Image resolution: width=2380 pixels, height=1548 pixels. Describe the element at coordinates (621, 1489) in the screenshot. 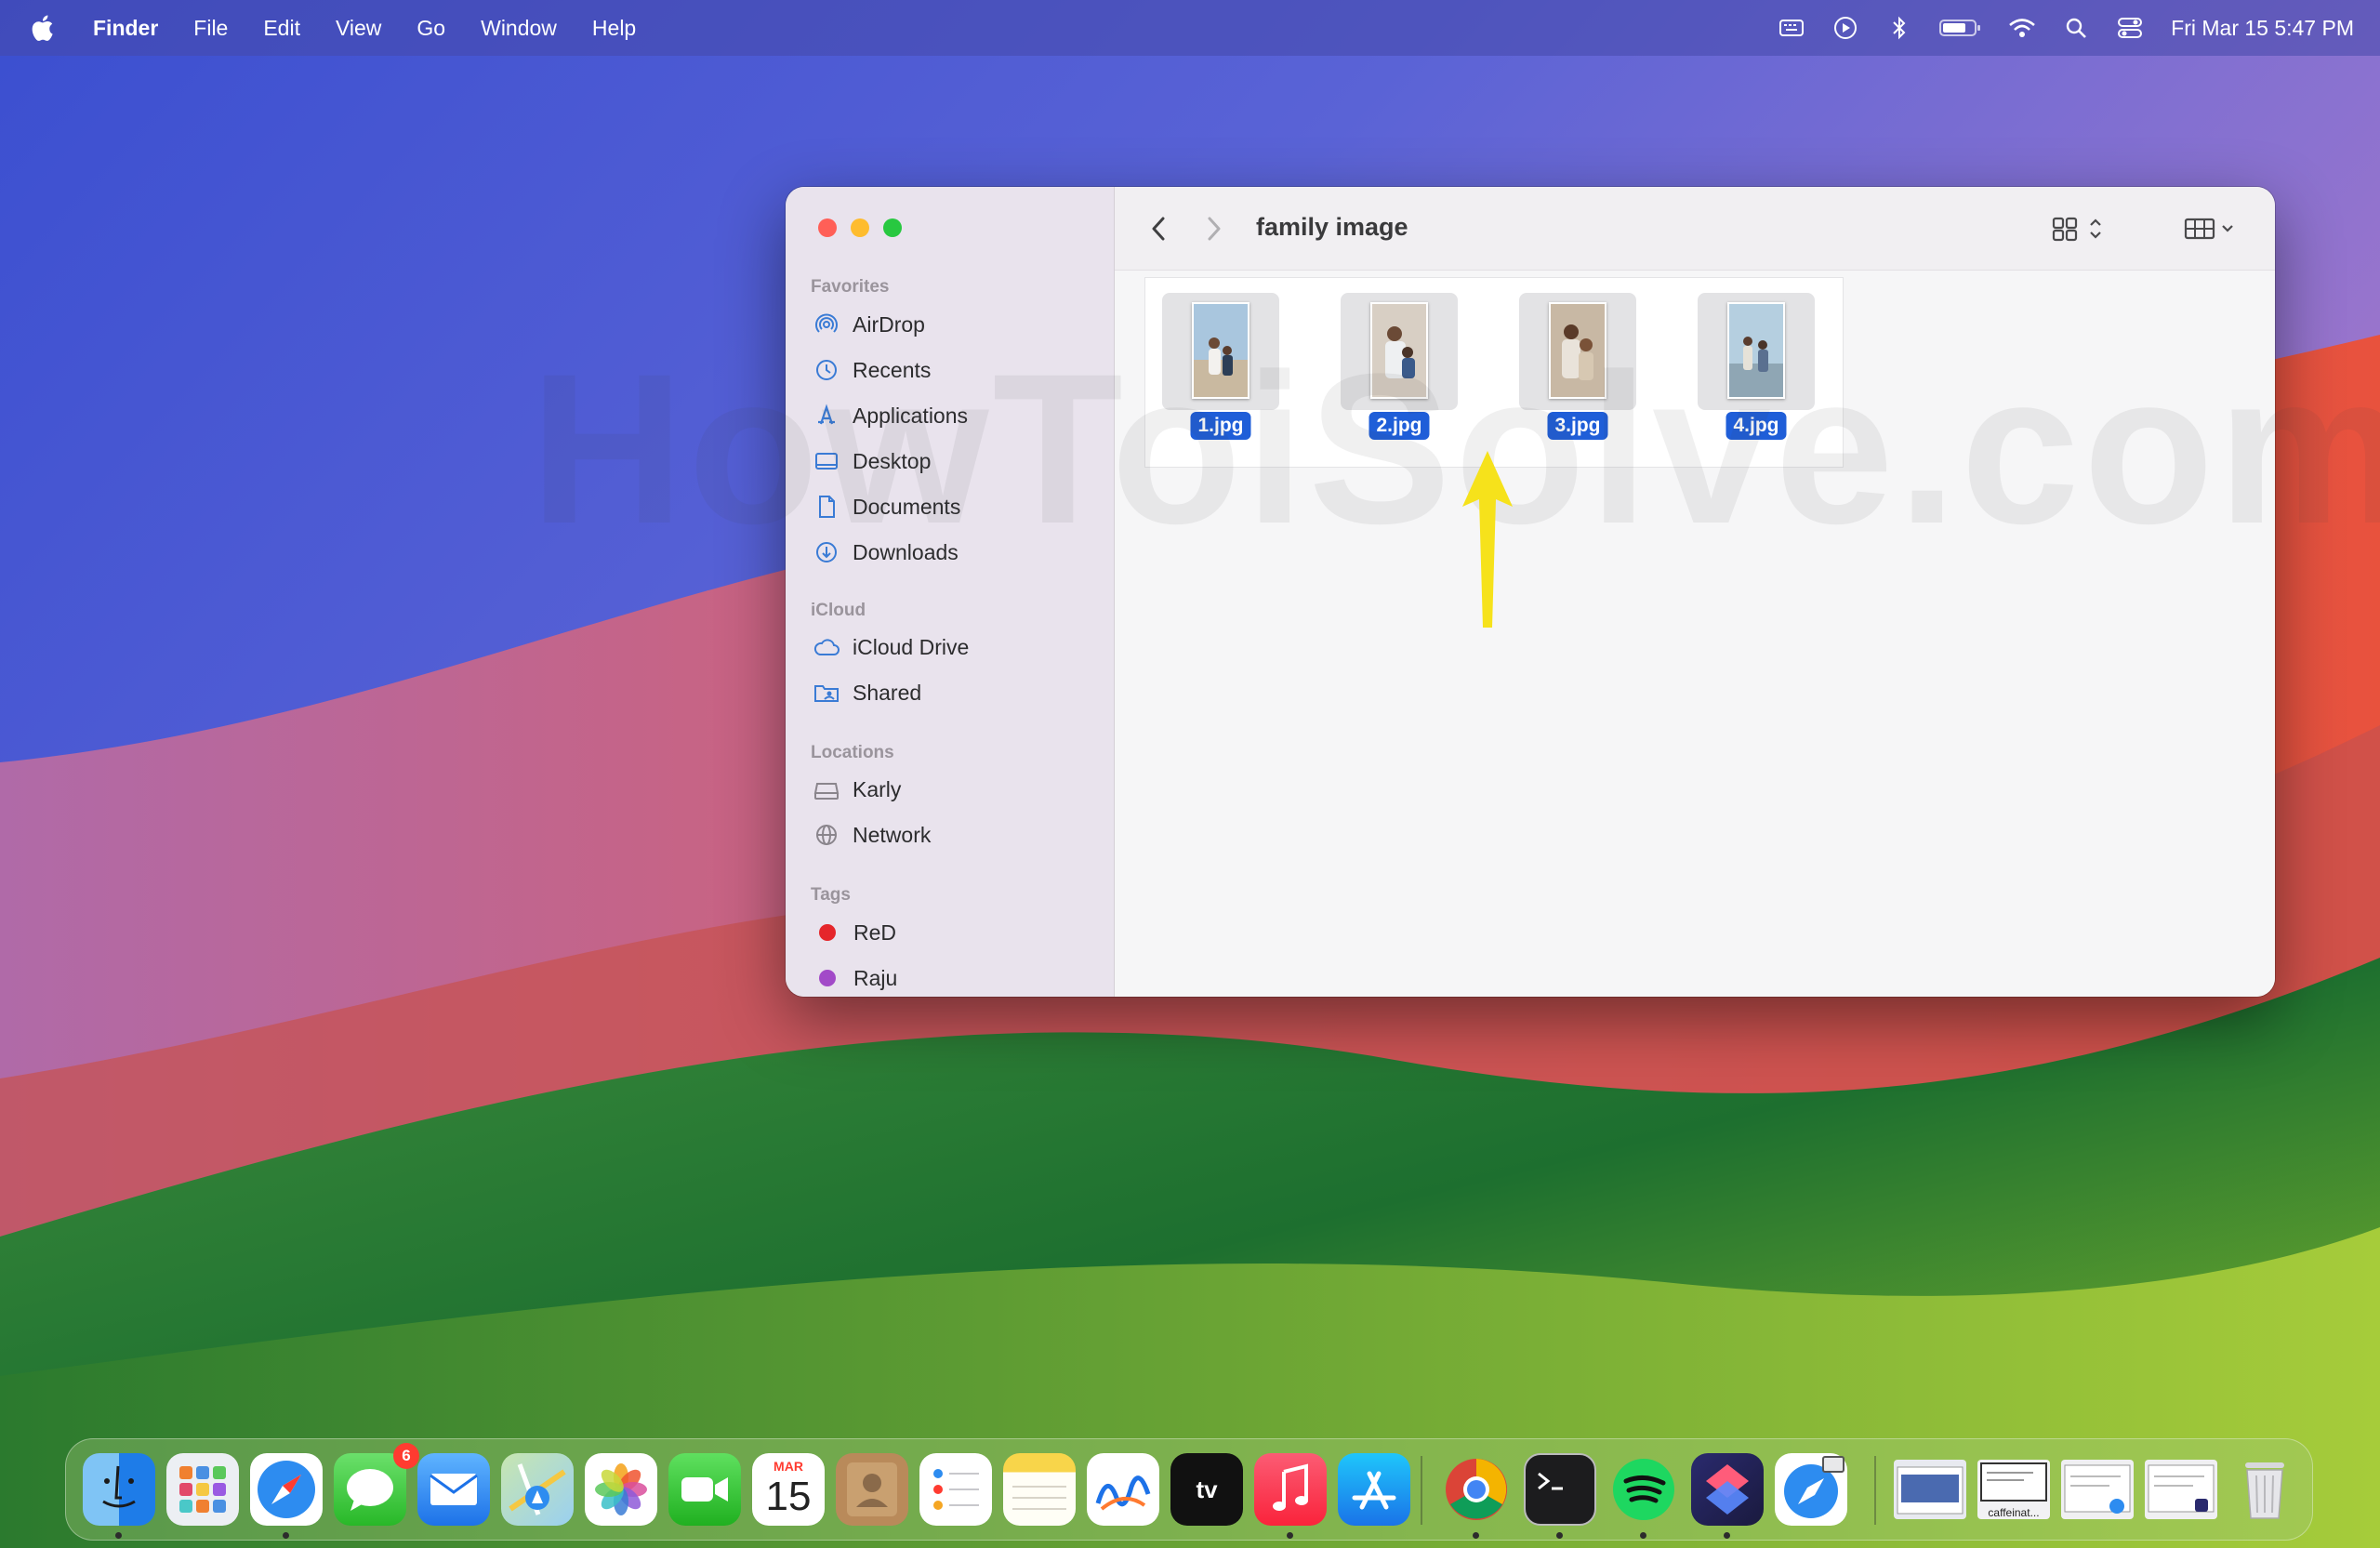

I see `dock-photos-icon` at that location.